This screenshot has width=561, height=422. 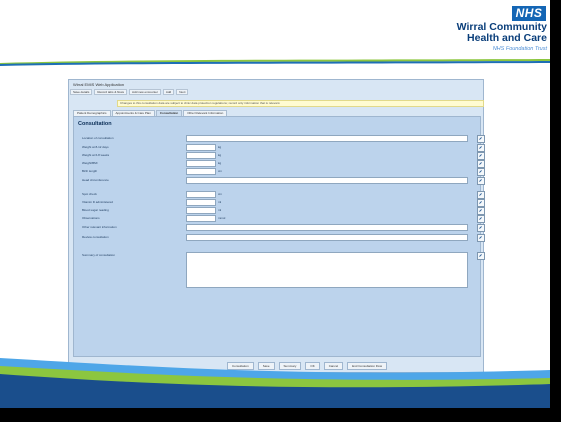 What do you see at coordinates (91, 218) in the screenshot?
I see `field-label: Observations` at bounding box center [91, 218].